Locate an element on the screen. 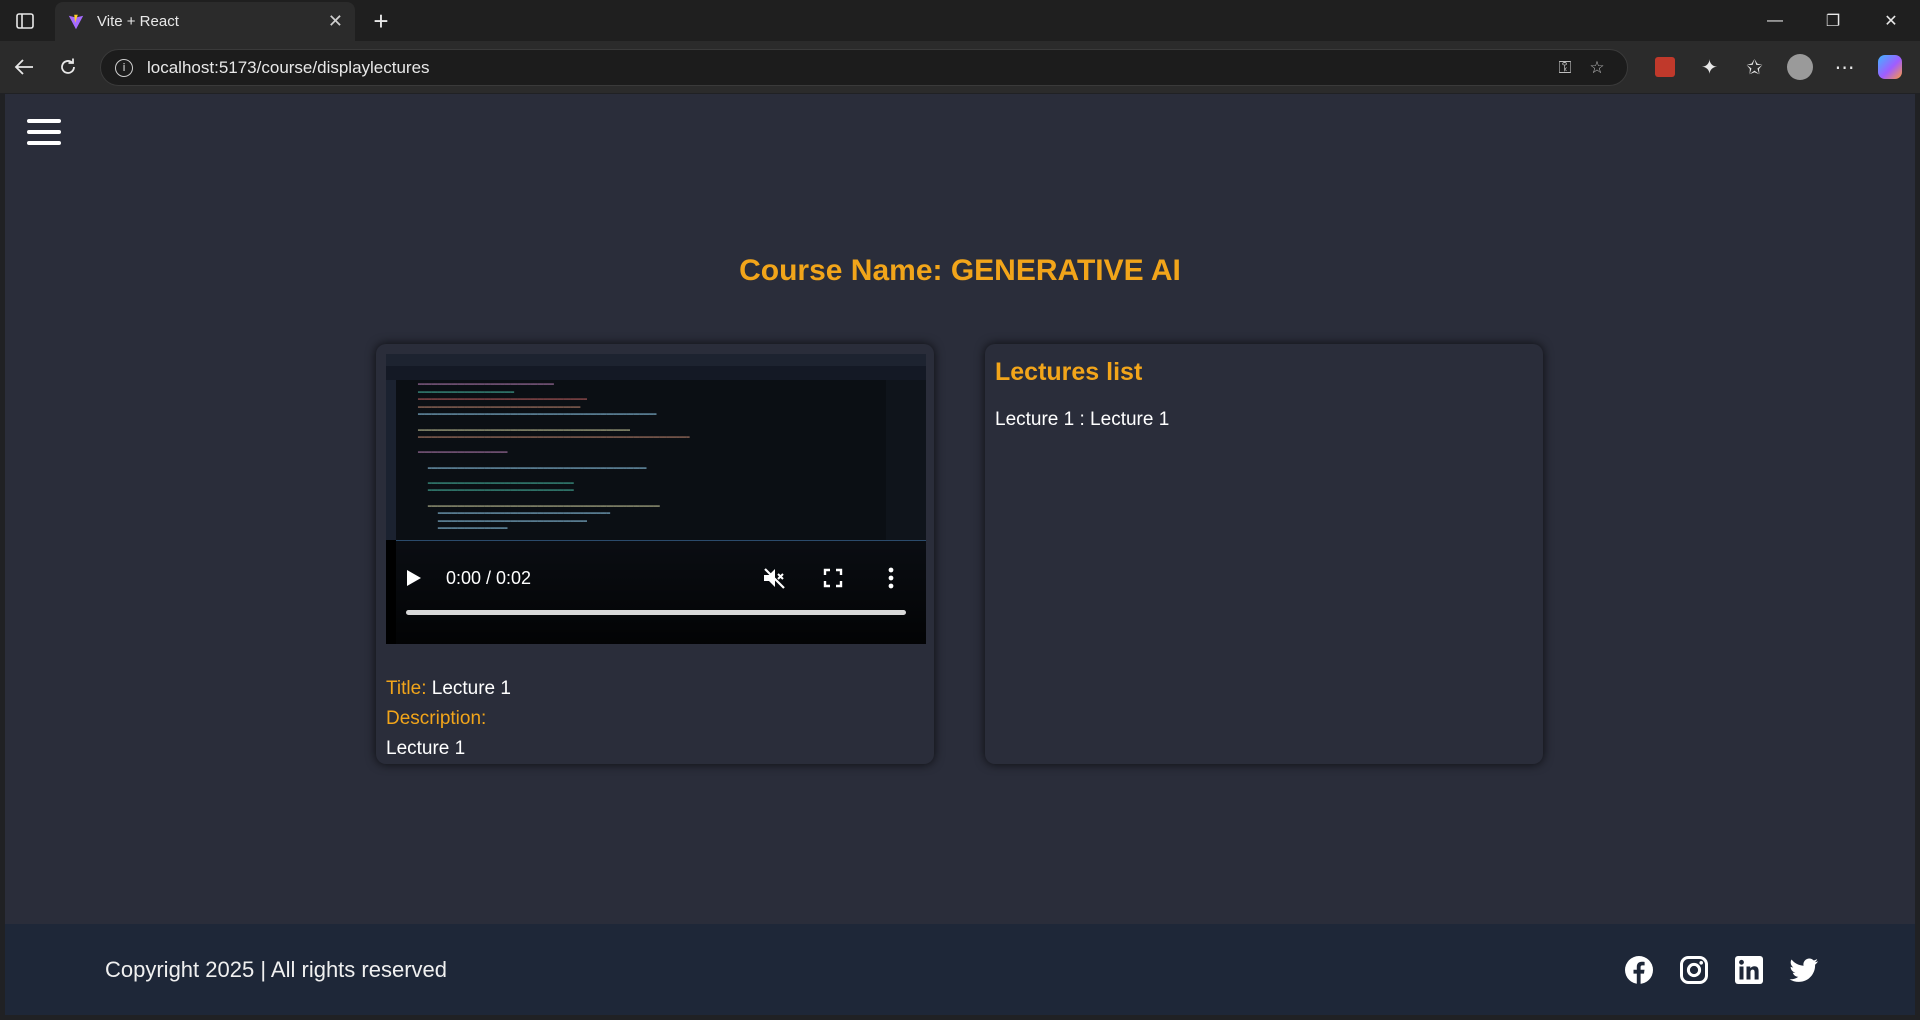 The height and width of the screenshot is (1020, 1920). linkedin-icon is located at coordinates (1749, 970).